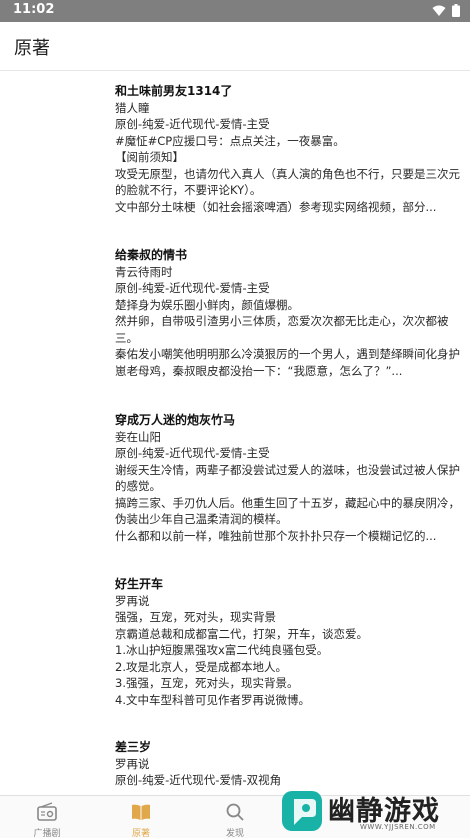 This screenshot has width=470, height=839. I want to click on tab-radio-drama: 广播剧, so click(47, 817).